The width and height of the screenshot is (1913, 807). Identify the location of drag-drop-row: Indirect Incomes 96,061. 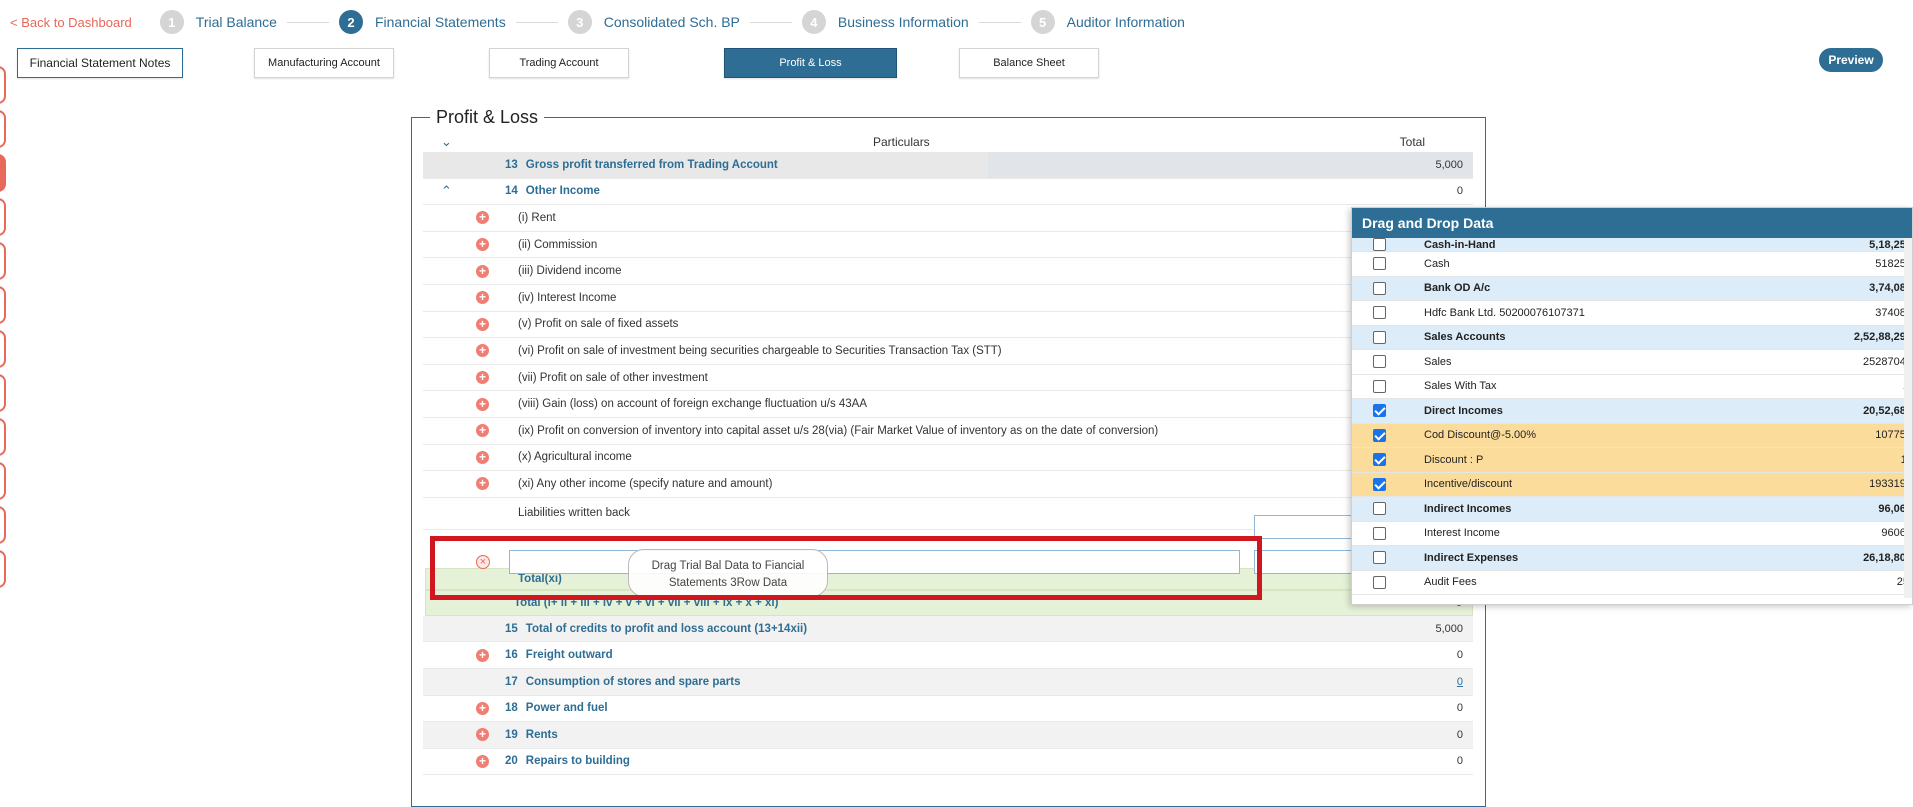
(1632, 509).